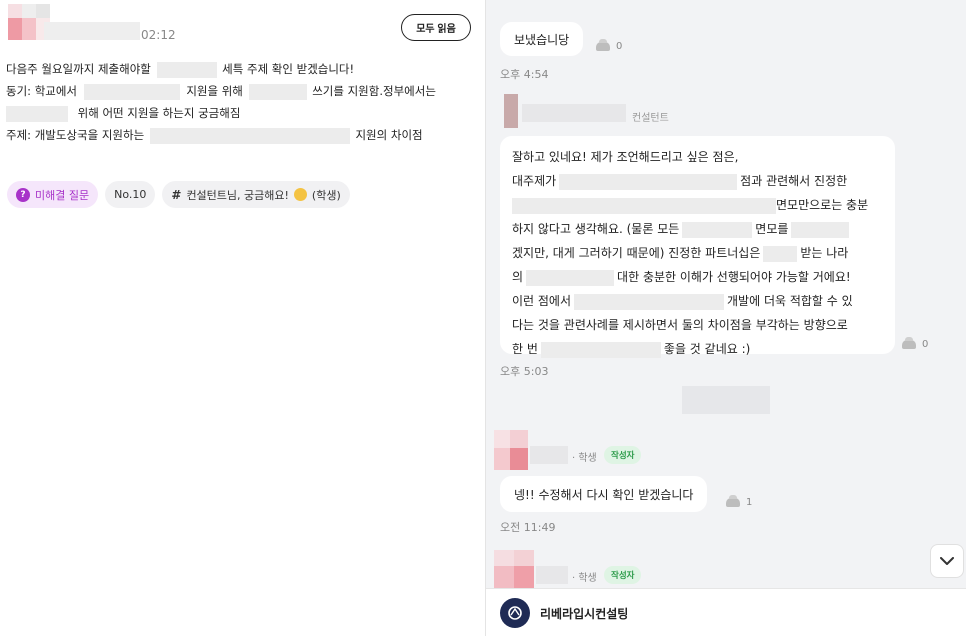 Image resolution: width=966 pixels, height=636 pixels. What do you see at coordinates (524, 74) in the screenshot?
I see `message-time: 오후 4:54` at bounding box center [524, 74].